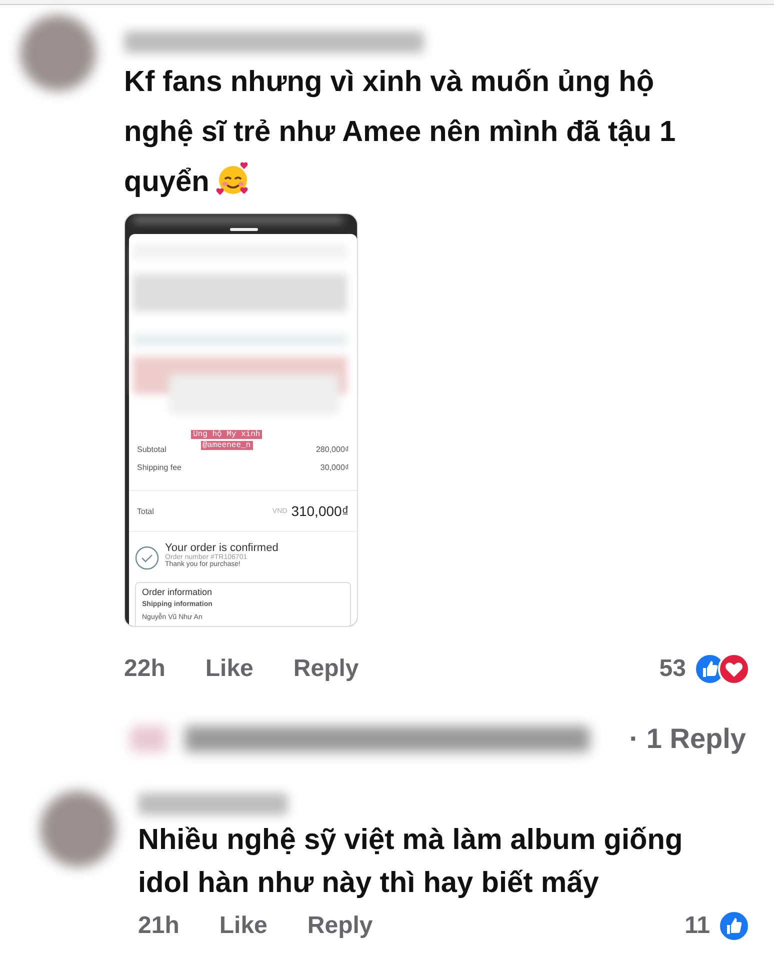  Describe the element at coordinates (147, 558) in the screenshot. I see `check-circle-icon` at that location.